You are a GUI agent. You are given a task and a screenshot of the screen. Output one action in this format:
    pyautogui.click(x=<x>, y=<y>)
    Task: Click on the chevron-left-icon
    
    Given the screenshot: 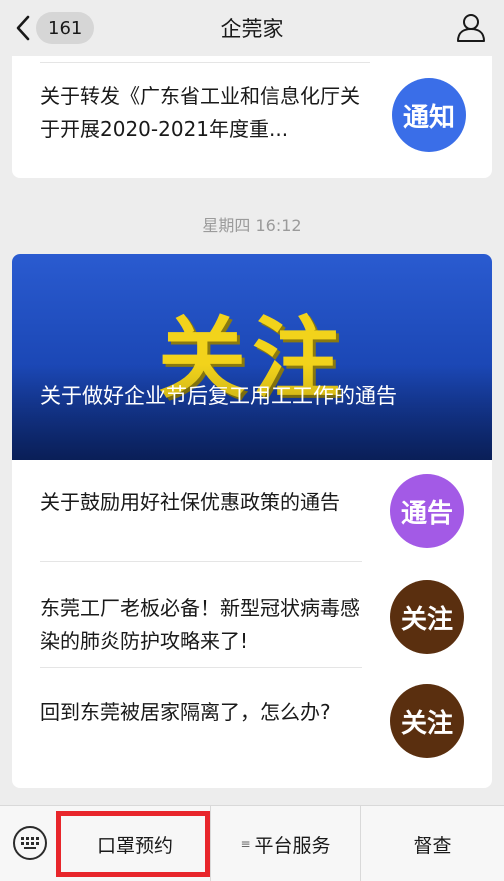 What is the action you would take?
    pyautogui.click(x=23, y=28)
    